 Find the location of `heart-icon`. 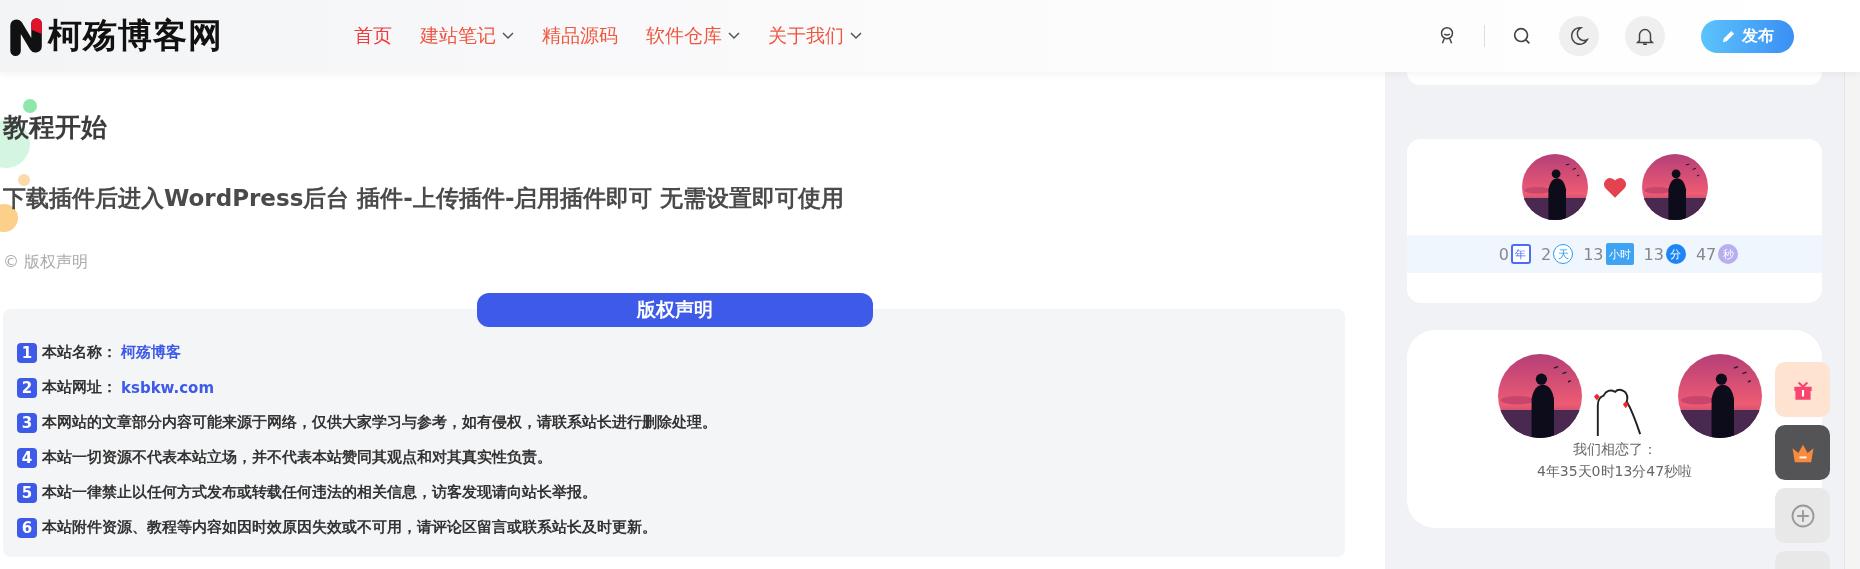

heart-icon is located at coordinates (1614, 187).